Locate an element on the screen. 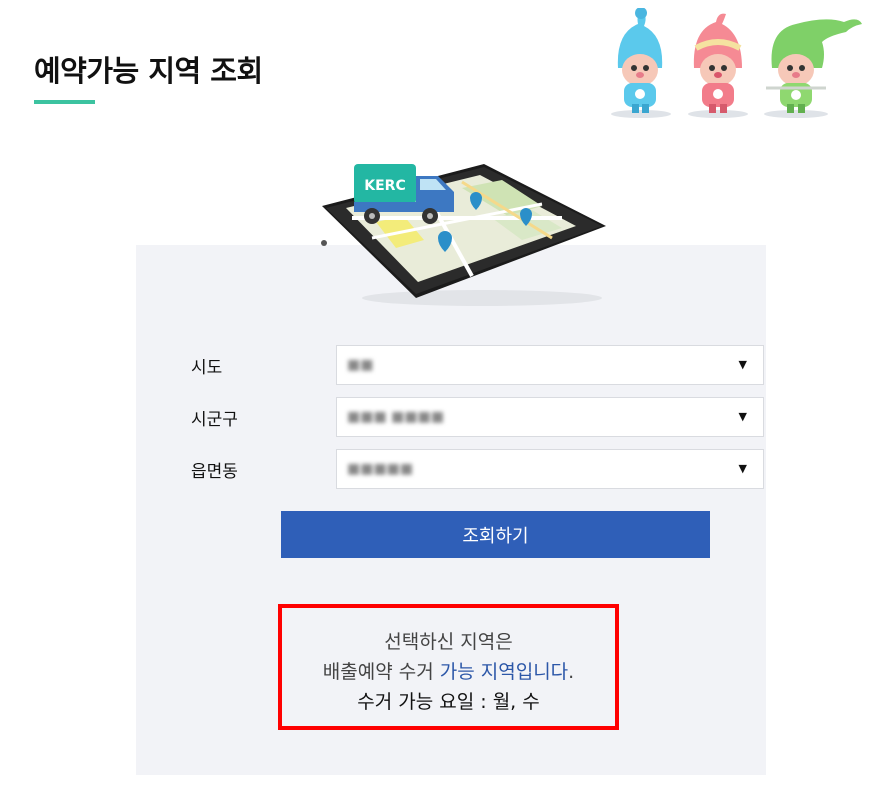 This screenshot has width=869, height=799. sigungu-select: ■■■ ■■■■ ▼ is located at coordinates (550, 417).